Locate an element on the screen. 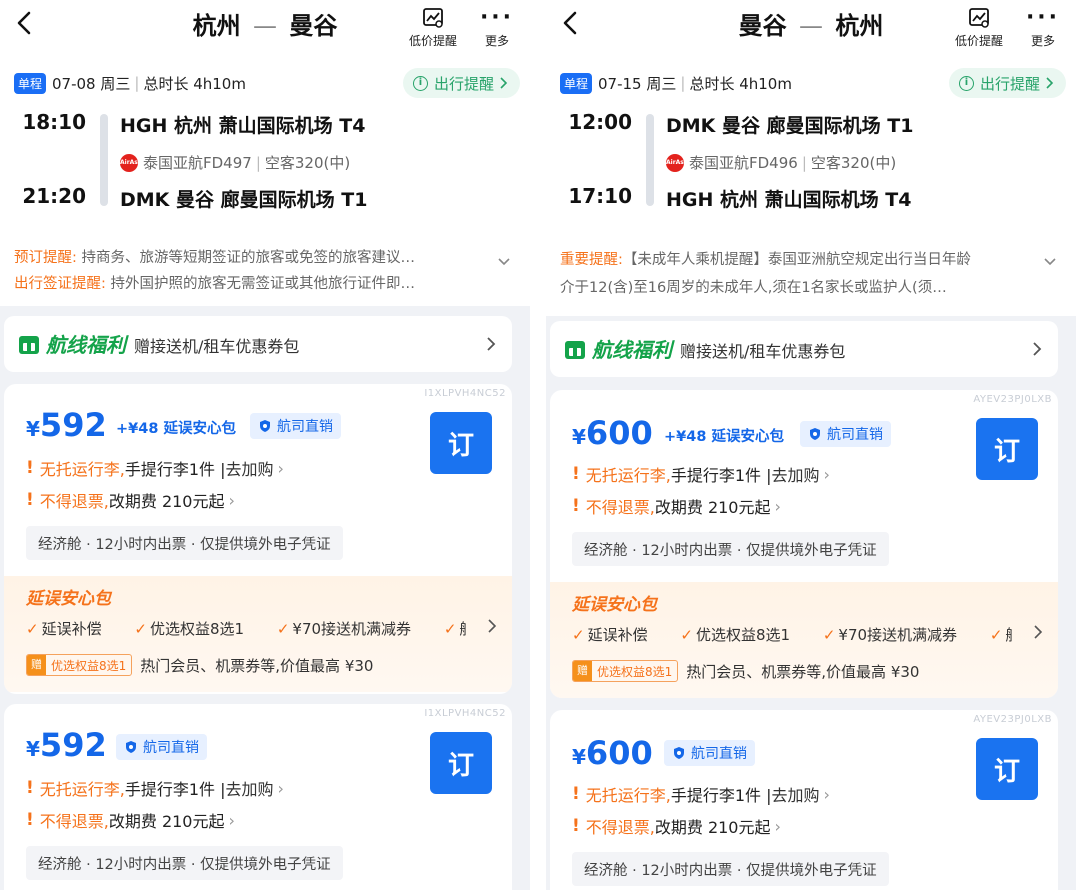  offer-code: I1XLPVH4NC52 is located at coordinates (465, 393).